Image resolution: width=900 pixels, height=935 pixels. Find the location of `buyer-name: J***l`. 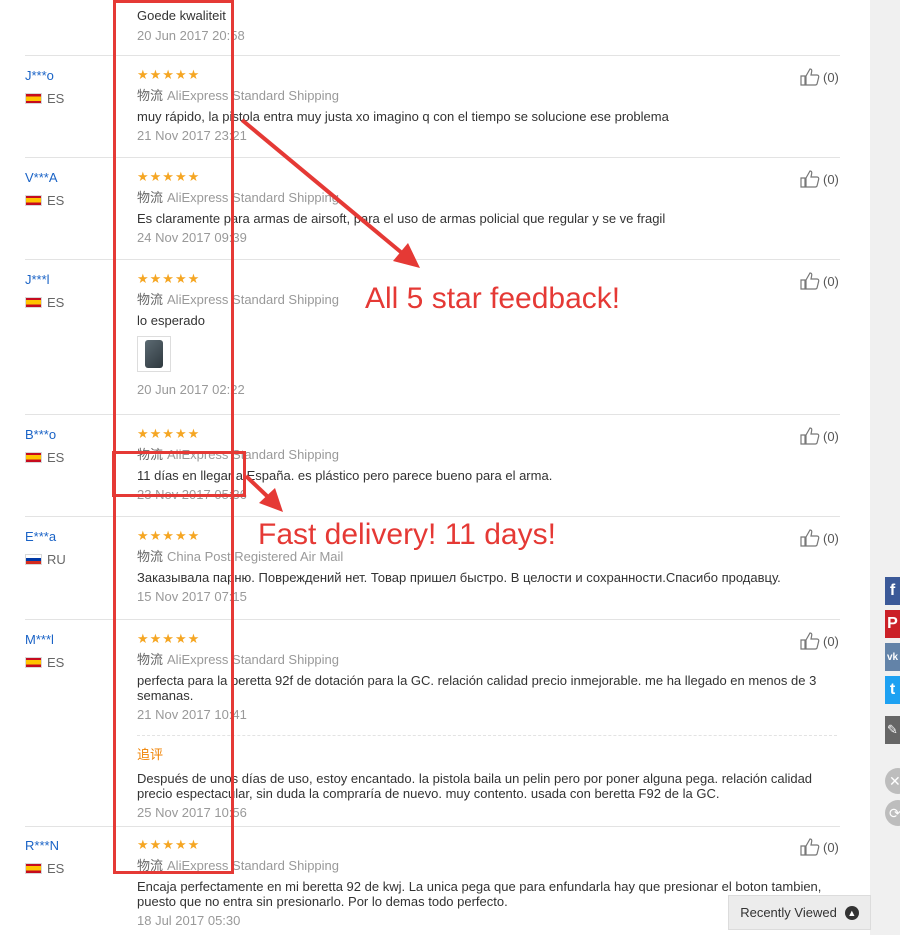

buyer-name: J***l is located at coordinates (37, 279).